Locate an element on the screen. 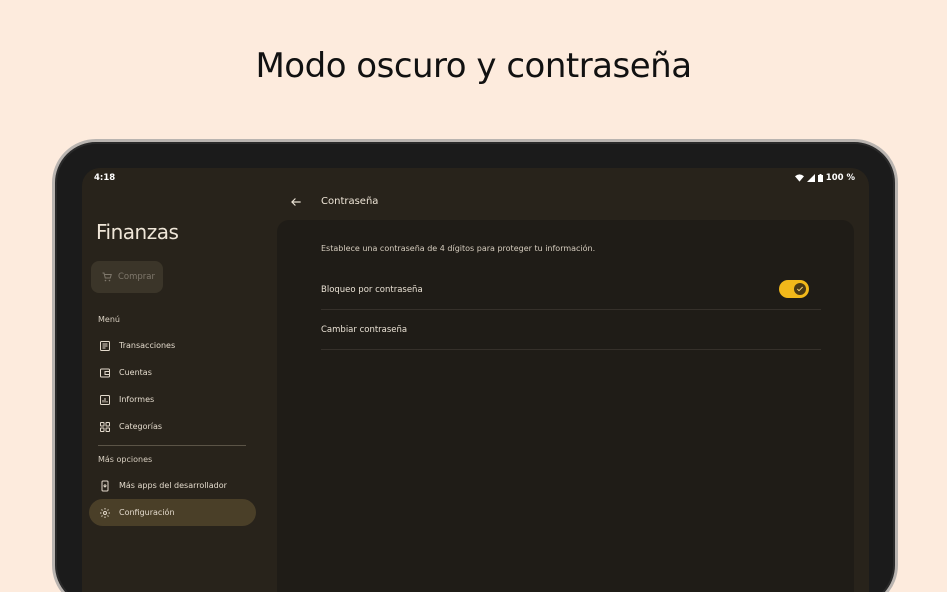 This screenshot has width=947, height=592. check-icon is located at coordinates (800, 289).